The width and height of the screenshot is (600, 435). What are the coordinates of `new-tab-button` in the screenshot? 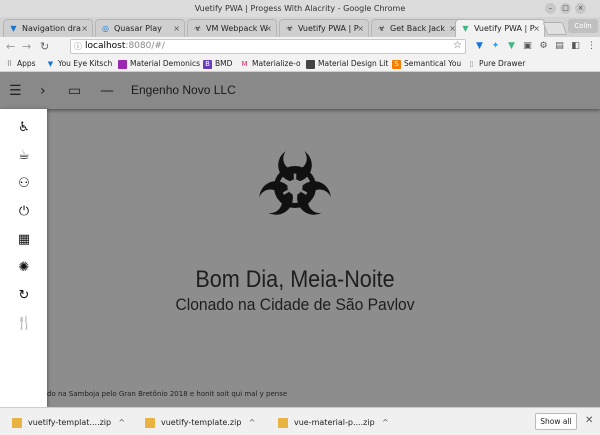 It's located at (555, 28).